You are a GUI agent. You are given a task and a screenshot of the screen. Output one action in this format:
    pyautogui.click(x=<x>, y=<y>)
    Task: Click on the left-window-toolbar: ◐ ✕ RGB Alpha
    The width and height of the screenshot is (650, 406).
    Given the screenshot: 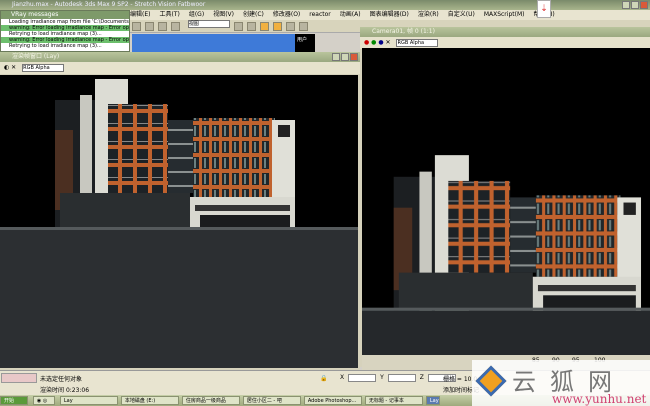 What is the action you would take?
    pyautogui.click(x=180, y=68)
    